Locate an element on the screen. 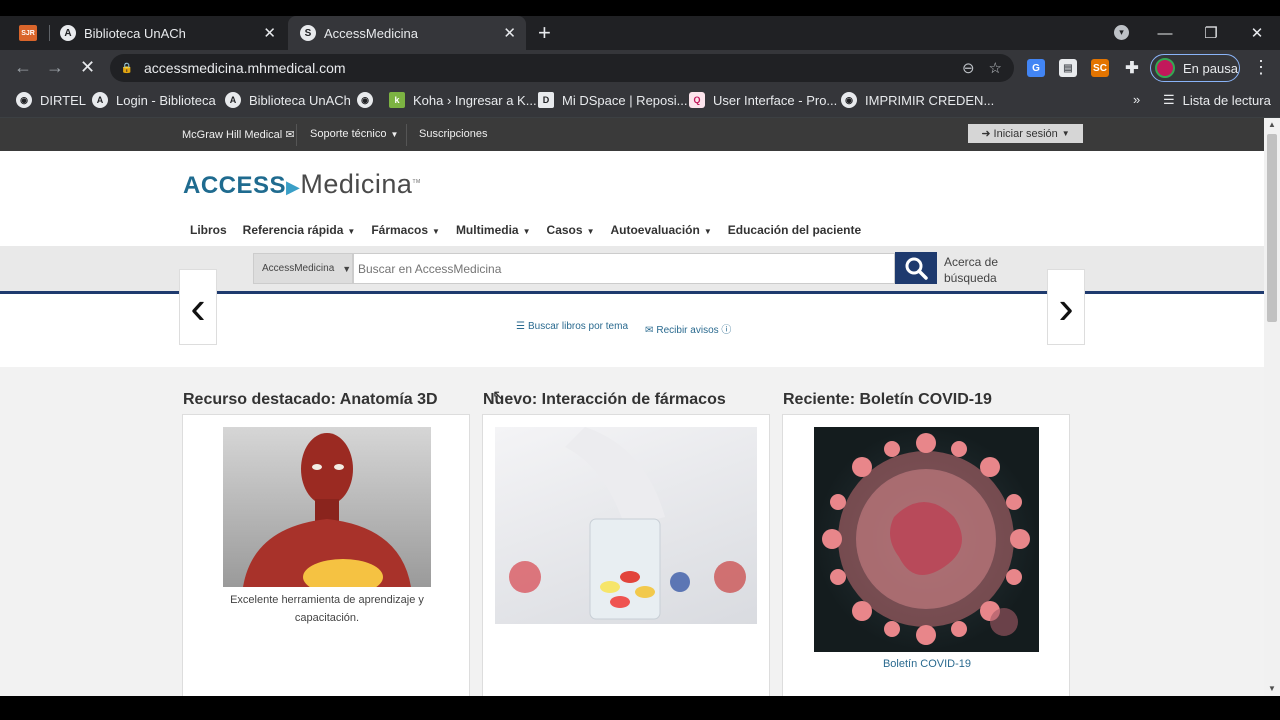  covid-bulletin-link: Boletín COVID-19 is located at coordinates (927, 664).